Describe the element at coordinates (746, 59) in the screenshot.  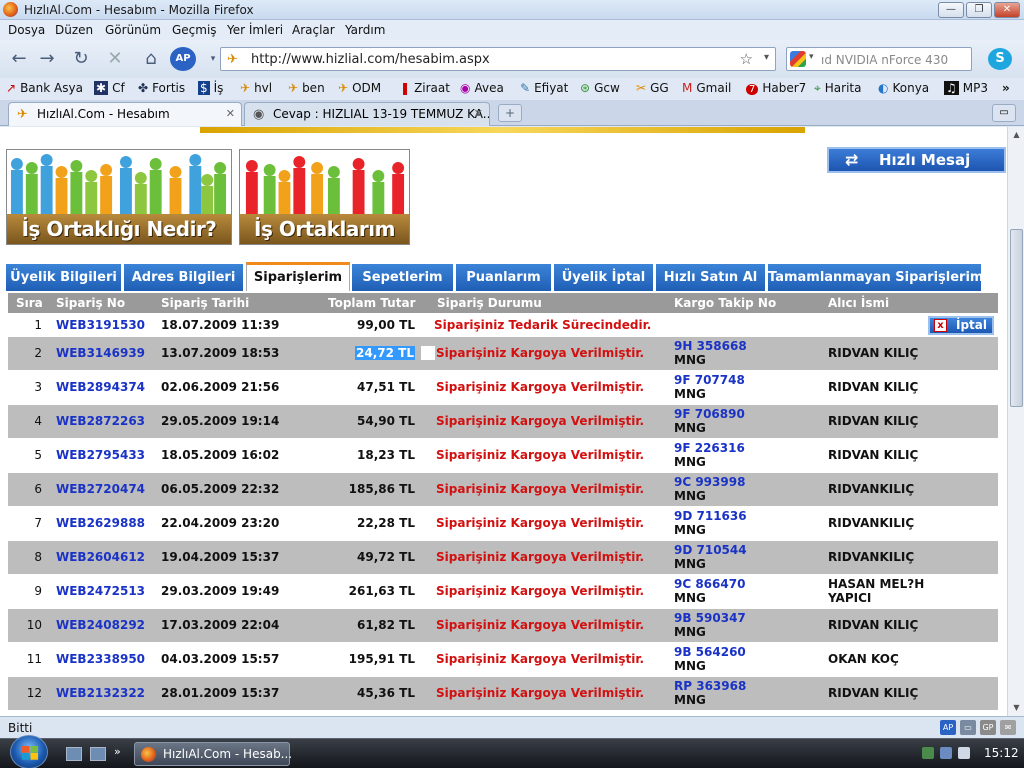
I see `bookmark-star-icon: ☆` at that location.